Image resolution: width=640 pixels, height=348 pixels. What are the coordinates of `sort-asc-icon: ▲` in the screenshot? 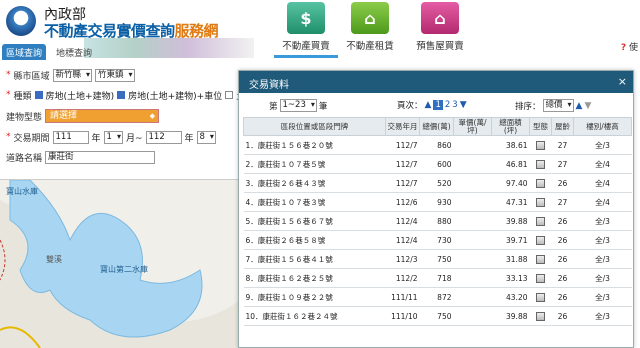 It's located at (579, 106).